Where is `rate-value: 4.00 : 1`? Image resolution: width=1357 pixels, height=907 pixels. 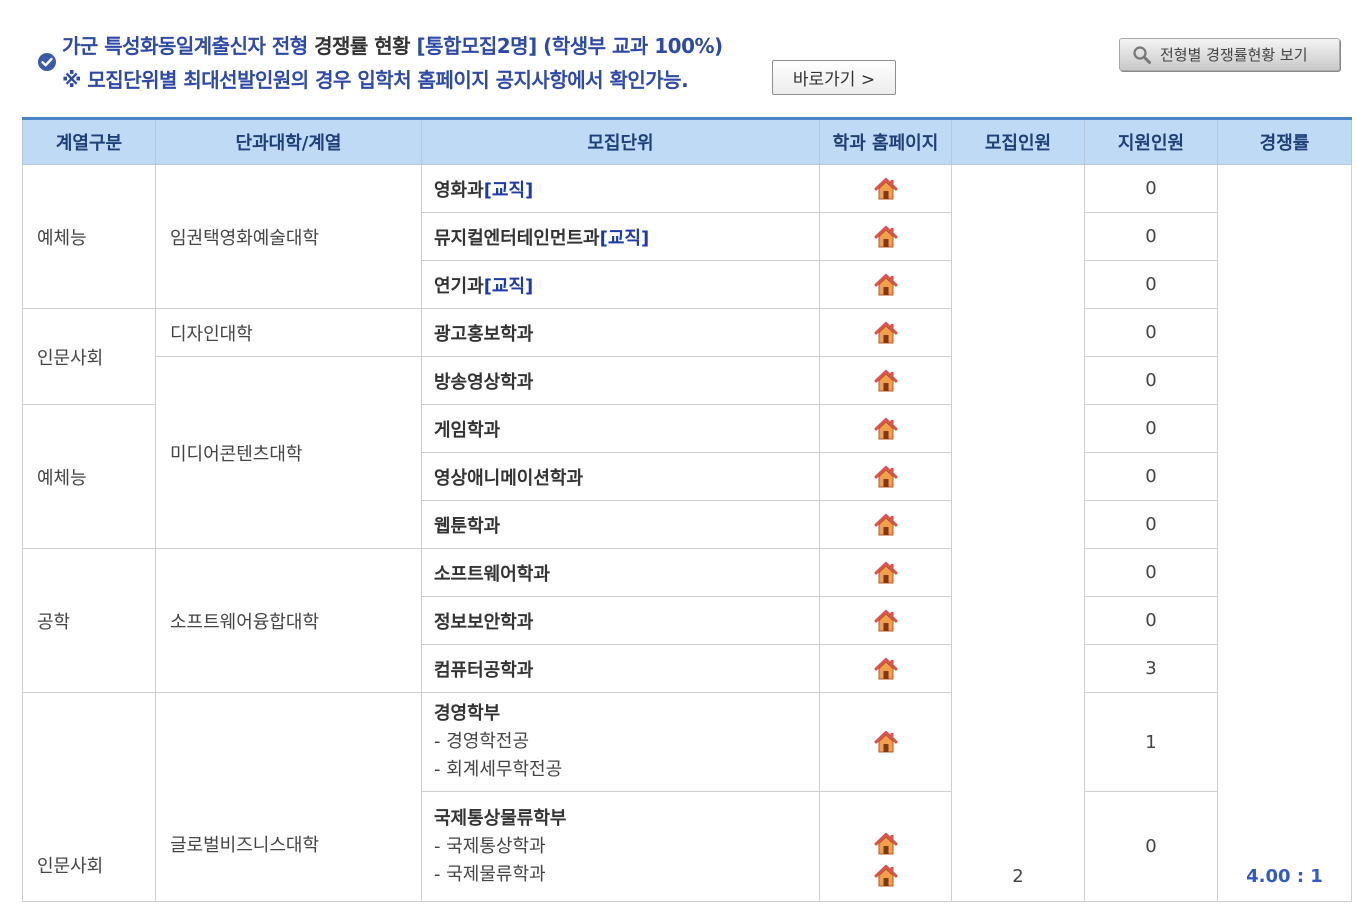 rate-value: 4.00 : 1 is located at coordinates (1284, 876).